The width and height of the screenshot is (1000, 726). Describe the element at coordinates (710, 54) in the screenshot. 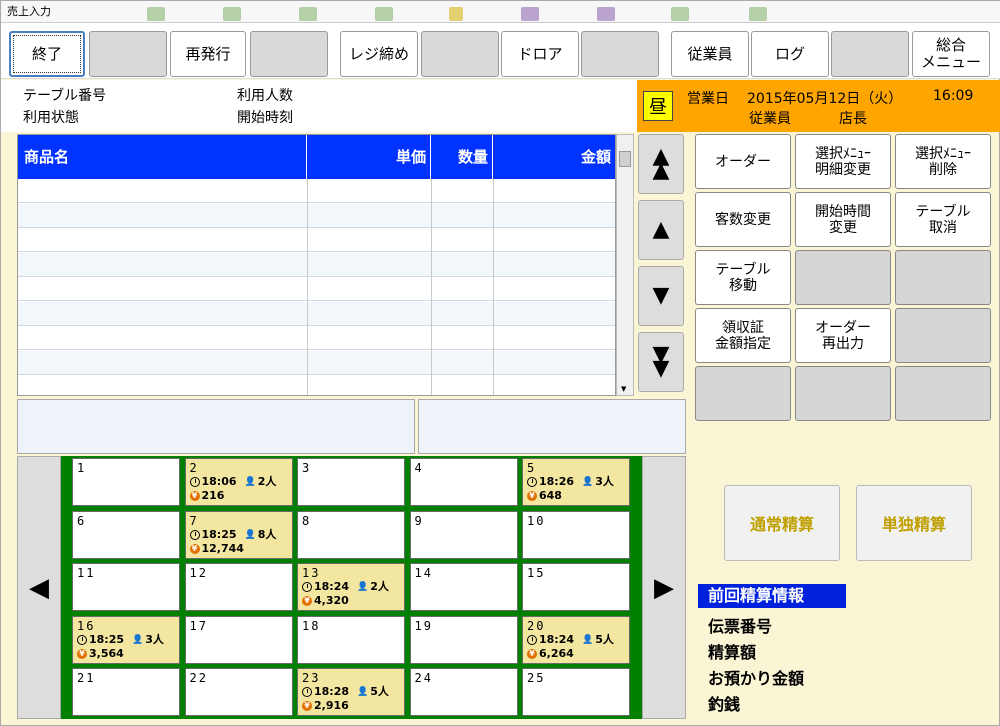

I see `employee-button: 従業員` at that location.